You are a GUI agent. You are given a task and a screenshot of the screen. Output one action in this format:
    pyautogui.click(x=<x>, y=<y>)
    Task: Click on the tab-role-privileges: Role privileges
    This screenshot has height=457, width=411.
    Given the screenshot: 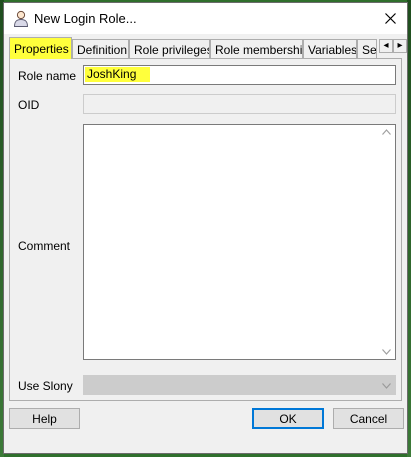 What is the action you would take?
    pyautogui.click(x=169, y=48)
    